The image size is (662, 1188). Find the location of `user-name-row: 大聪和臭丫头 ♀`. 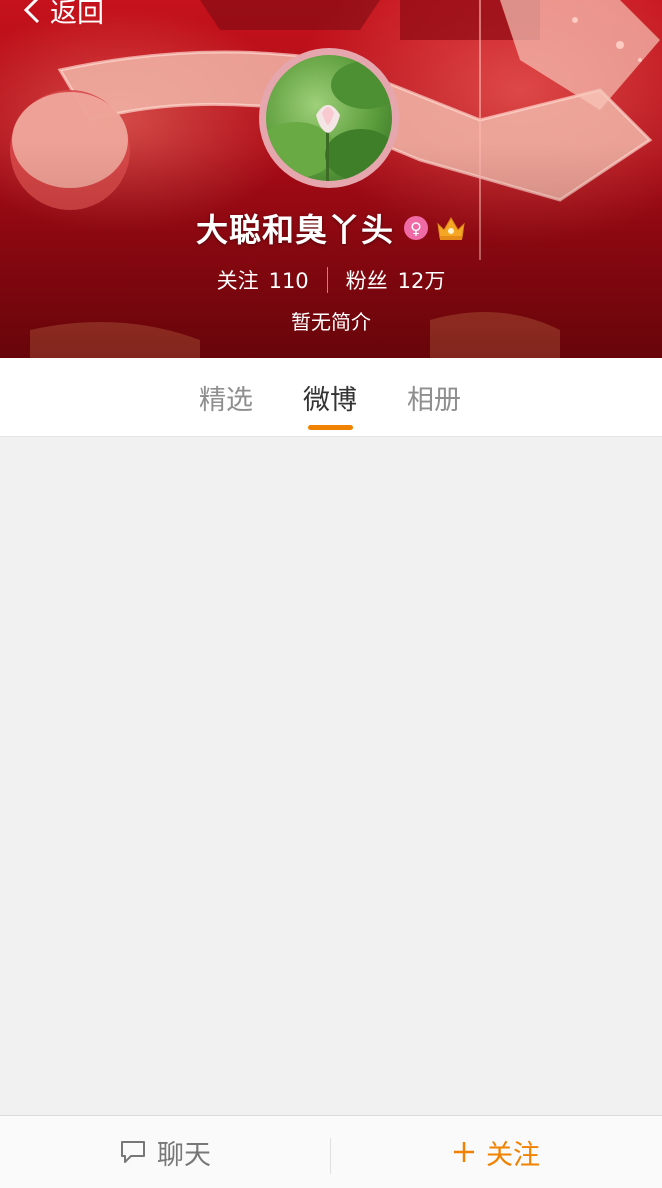

user-name-row: 大聪和臭丫头 ♀ is located at coordinates (331, 228).